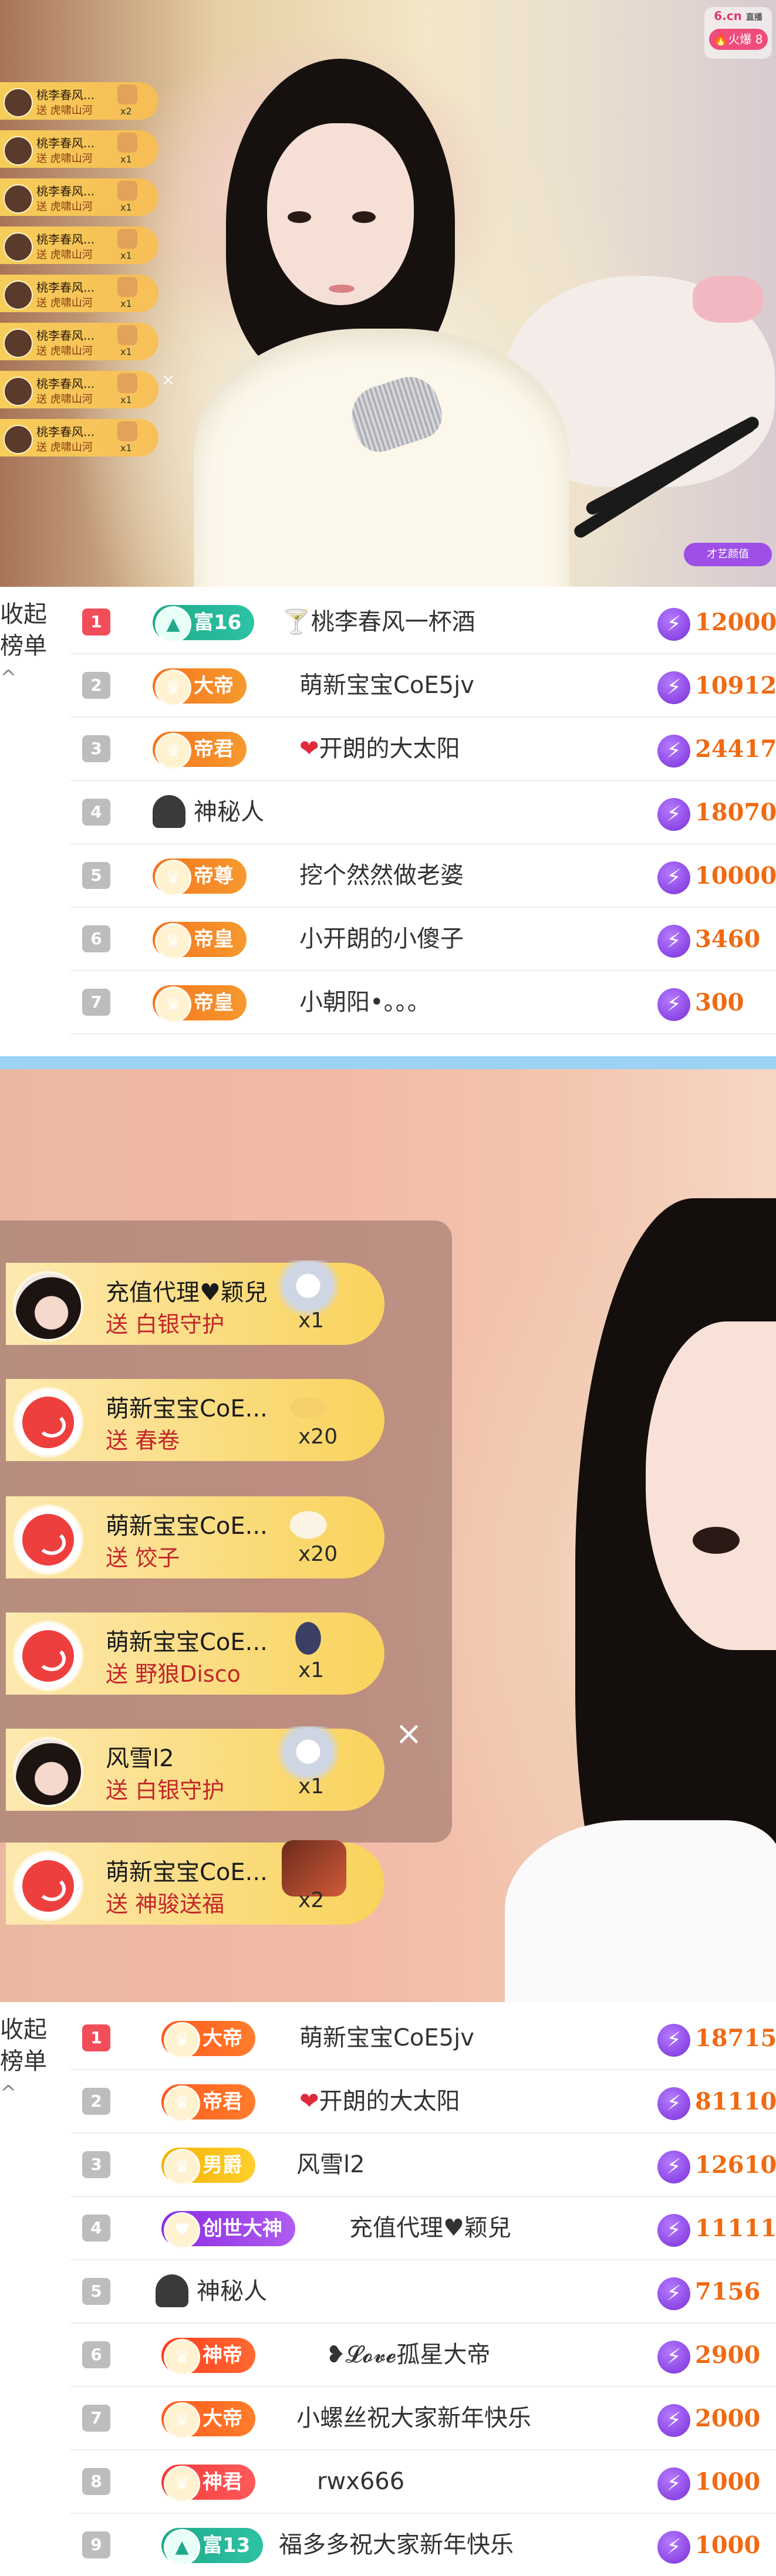 The width and height of the screenshot is (776, 2576). Describe the element at coordinates (423, 622) in the screenshot. I see `rank-row: 1 ▲富16 🍸桃李春风一杯酒 ⚡120000` at that location.